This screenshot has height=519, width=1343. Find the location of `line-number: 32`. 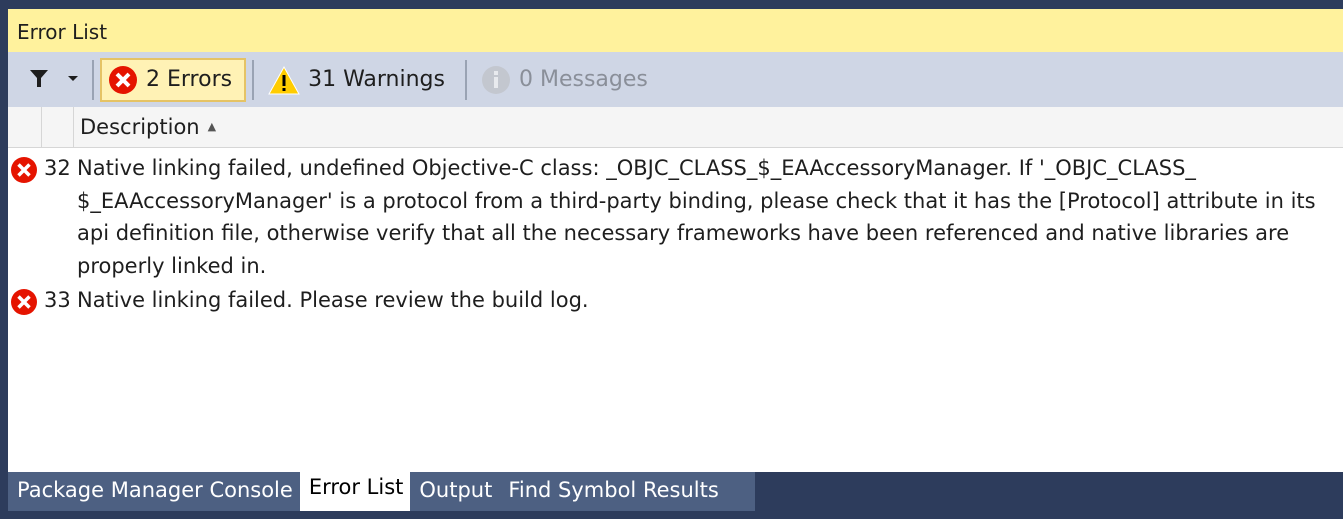

line-number: 32 is located at coordinates (57, 168).